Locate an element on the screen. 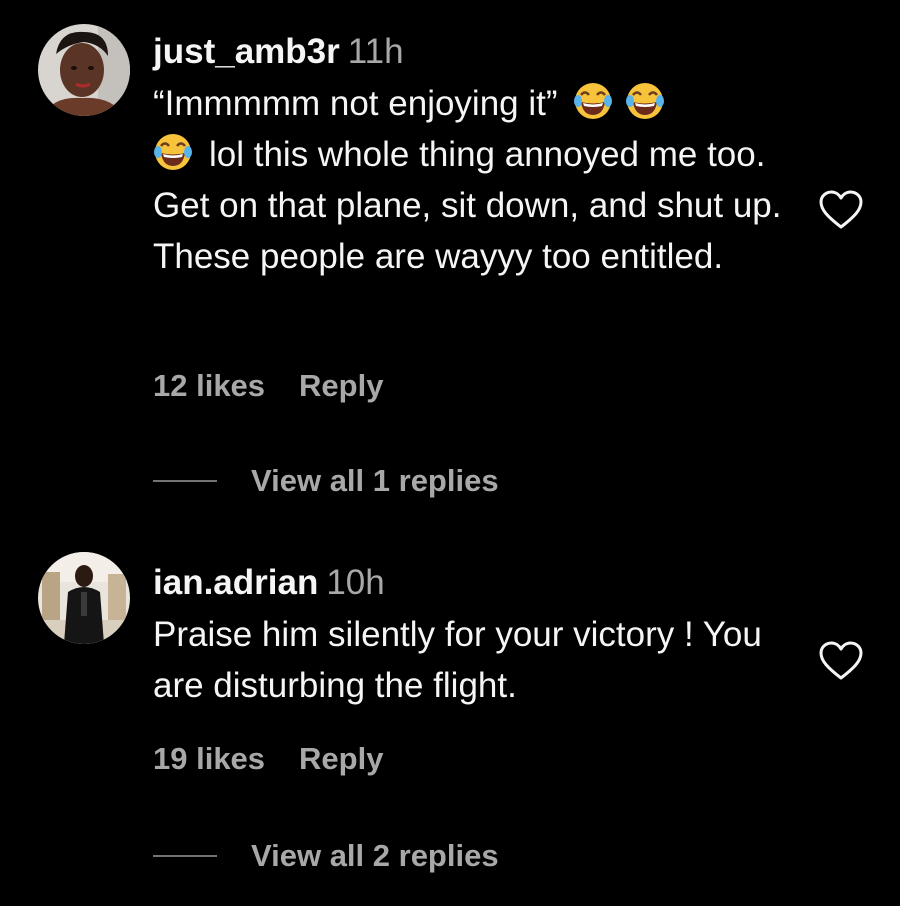 This screenshot has height=906, width=900. comment-header: ian.adrian 10h is located at coordinates (269, 583).